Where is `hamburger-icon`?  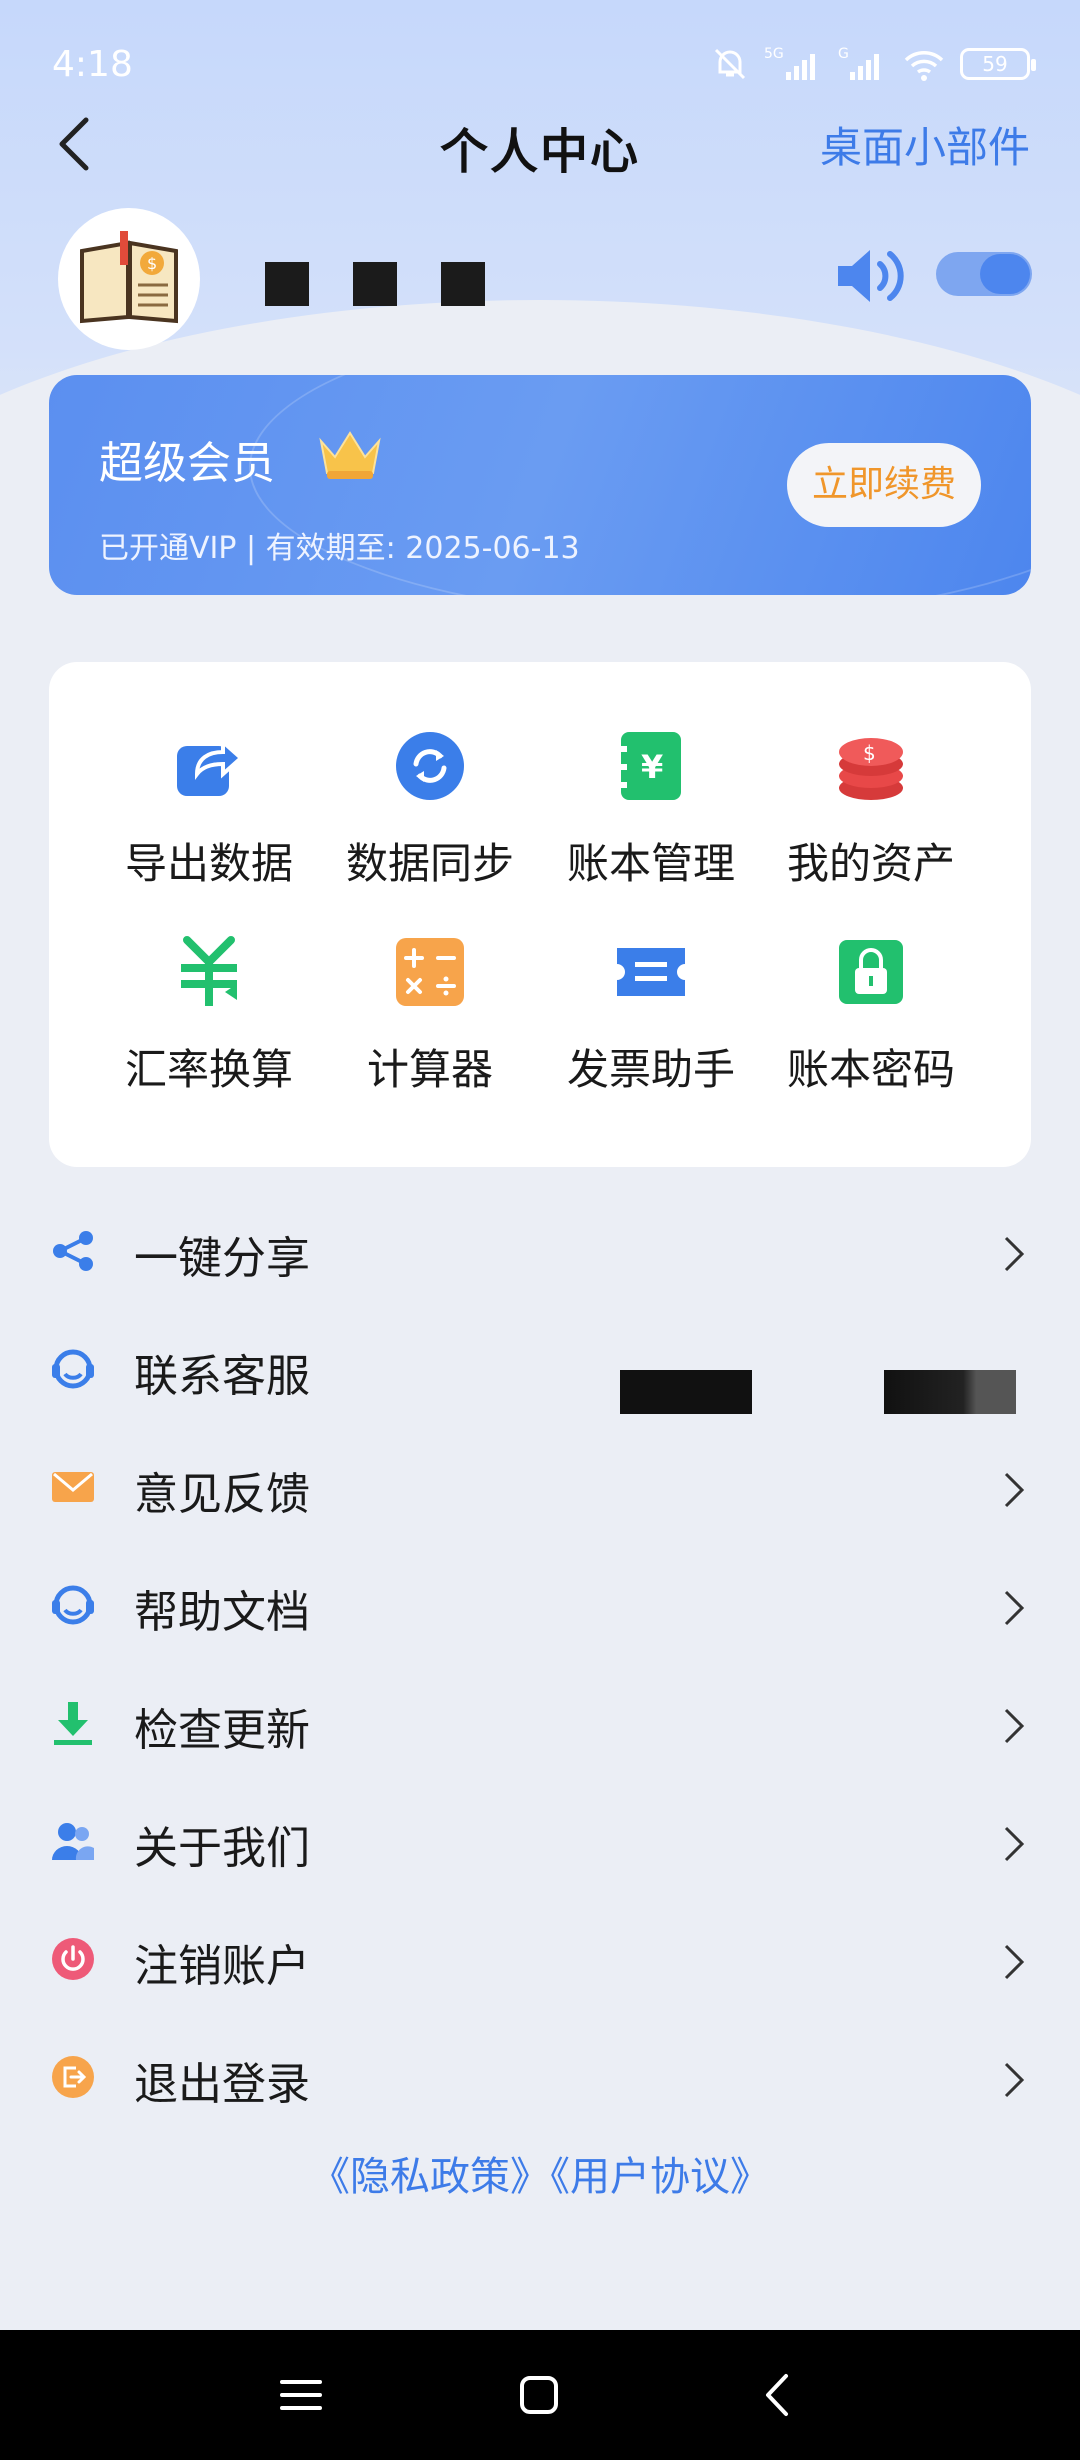
hamburger-icon is located at coordinates (301, 2395).